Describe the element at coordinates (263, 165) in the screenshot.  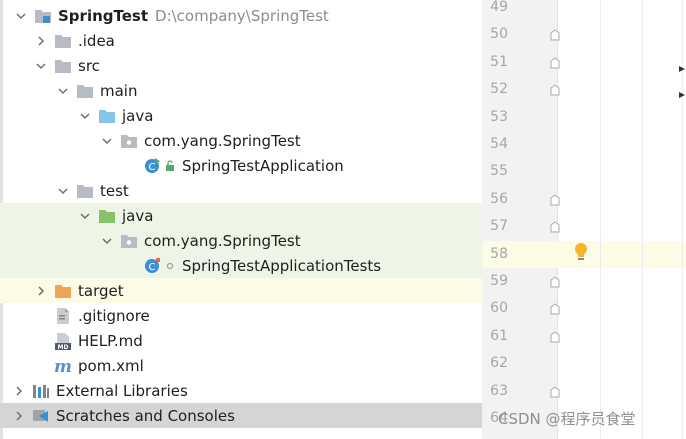
I see `tree-item-label: SpringTestApplication` at that location.